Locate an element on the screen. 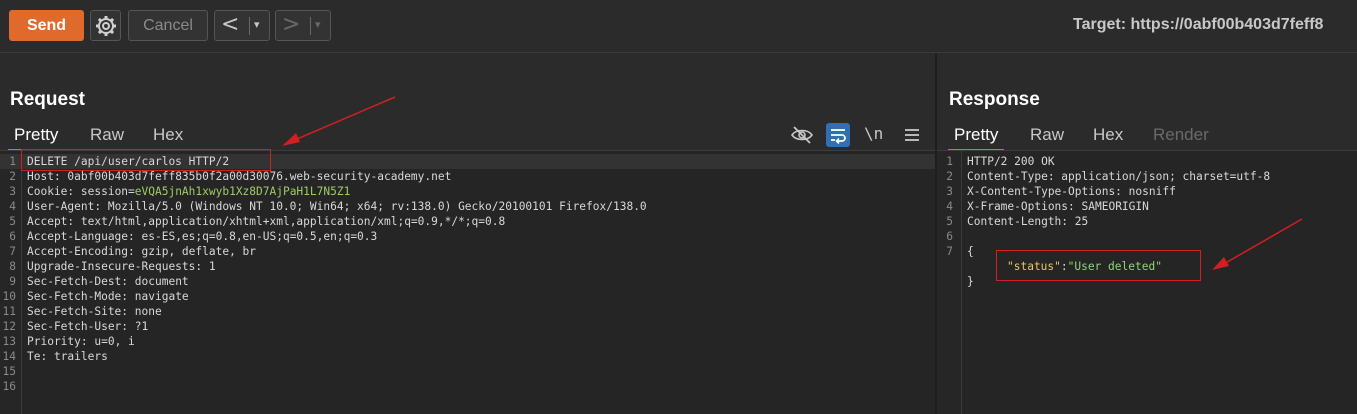 Image resolution: width=1357 pixels, height=414 pixels. cancel-button: Cancel is located at coordinates (168, 25).